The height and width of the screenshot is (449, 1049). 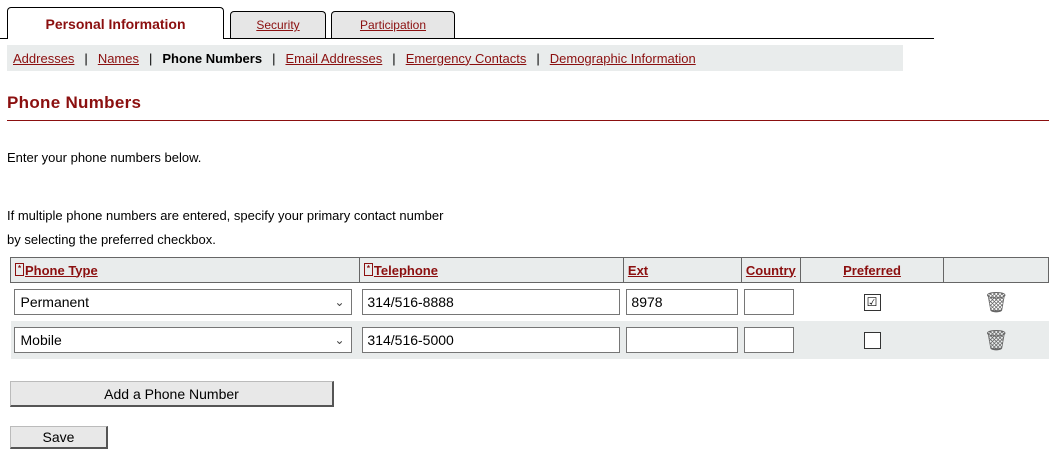 What do you see at coordinates (54, 302) in the screenshot?
I see `phone-type-value: Permanent` at bounding box center [54, 302].